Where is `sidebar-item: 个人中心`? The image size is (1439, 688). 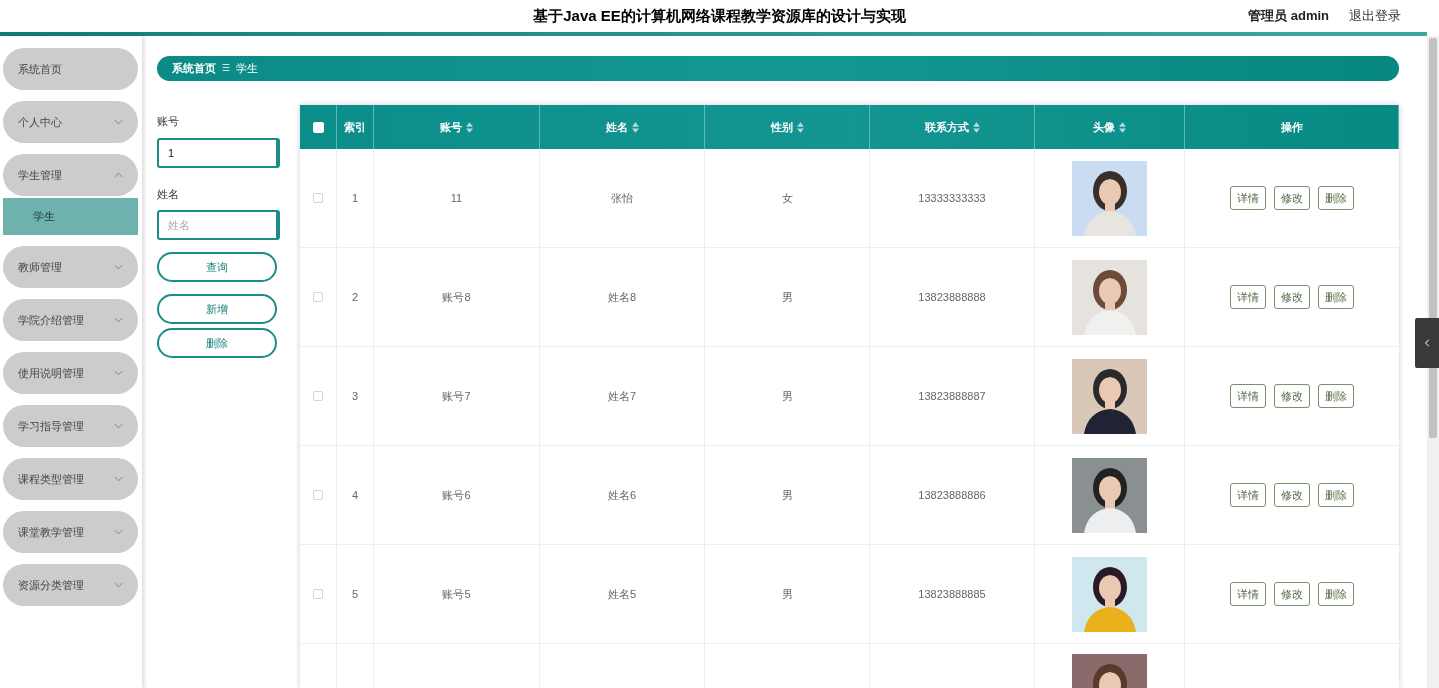 sidebar-item: 个人中心 is located at coordinates (70, 122).